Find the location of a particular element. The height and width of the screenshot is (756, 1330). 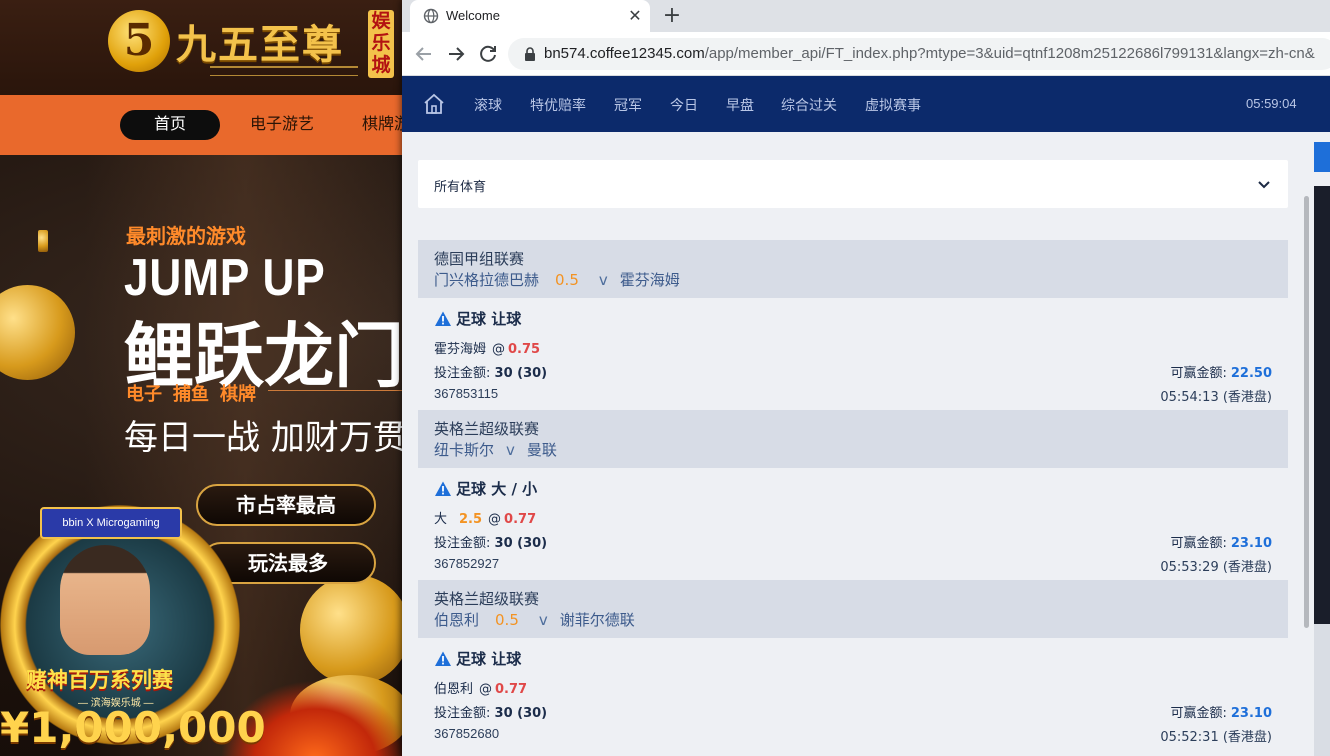

match-line: 纽卡斯尔 v 曼联 is located at coordinates (853, 450).